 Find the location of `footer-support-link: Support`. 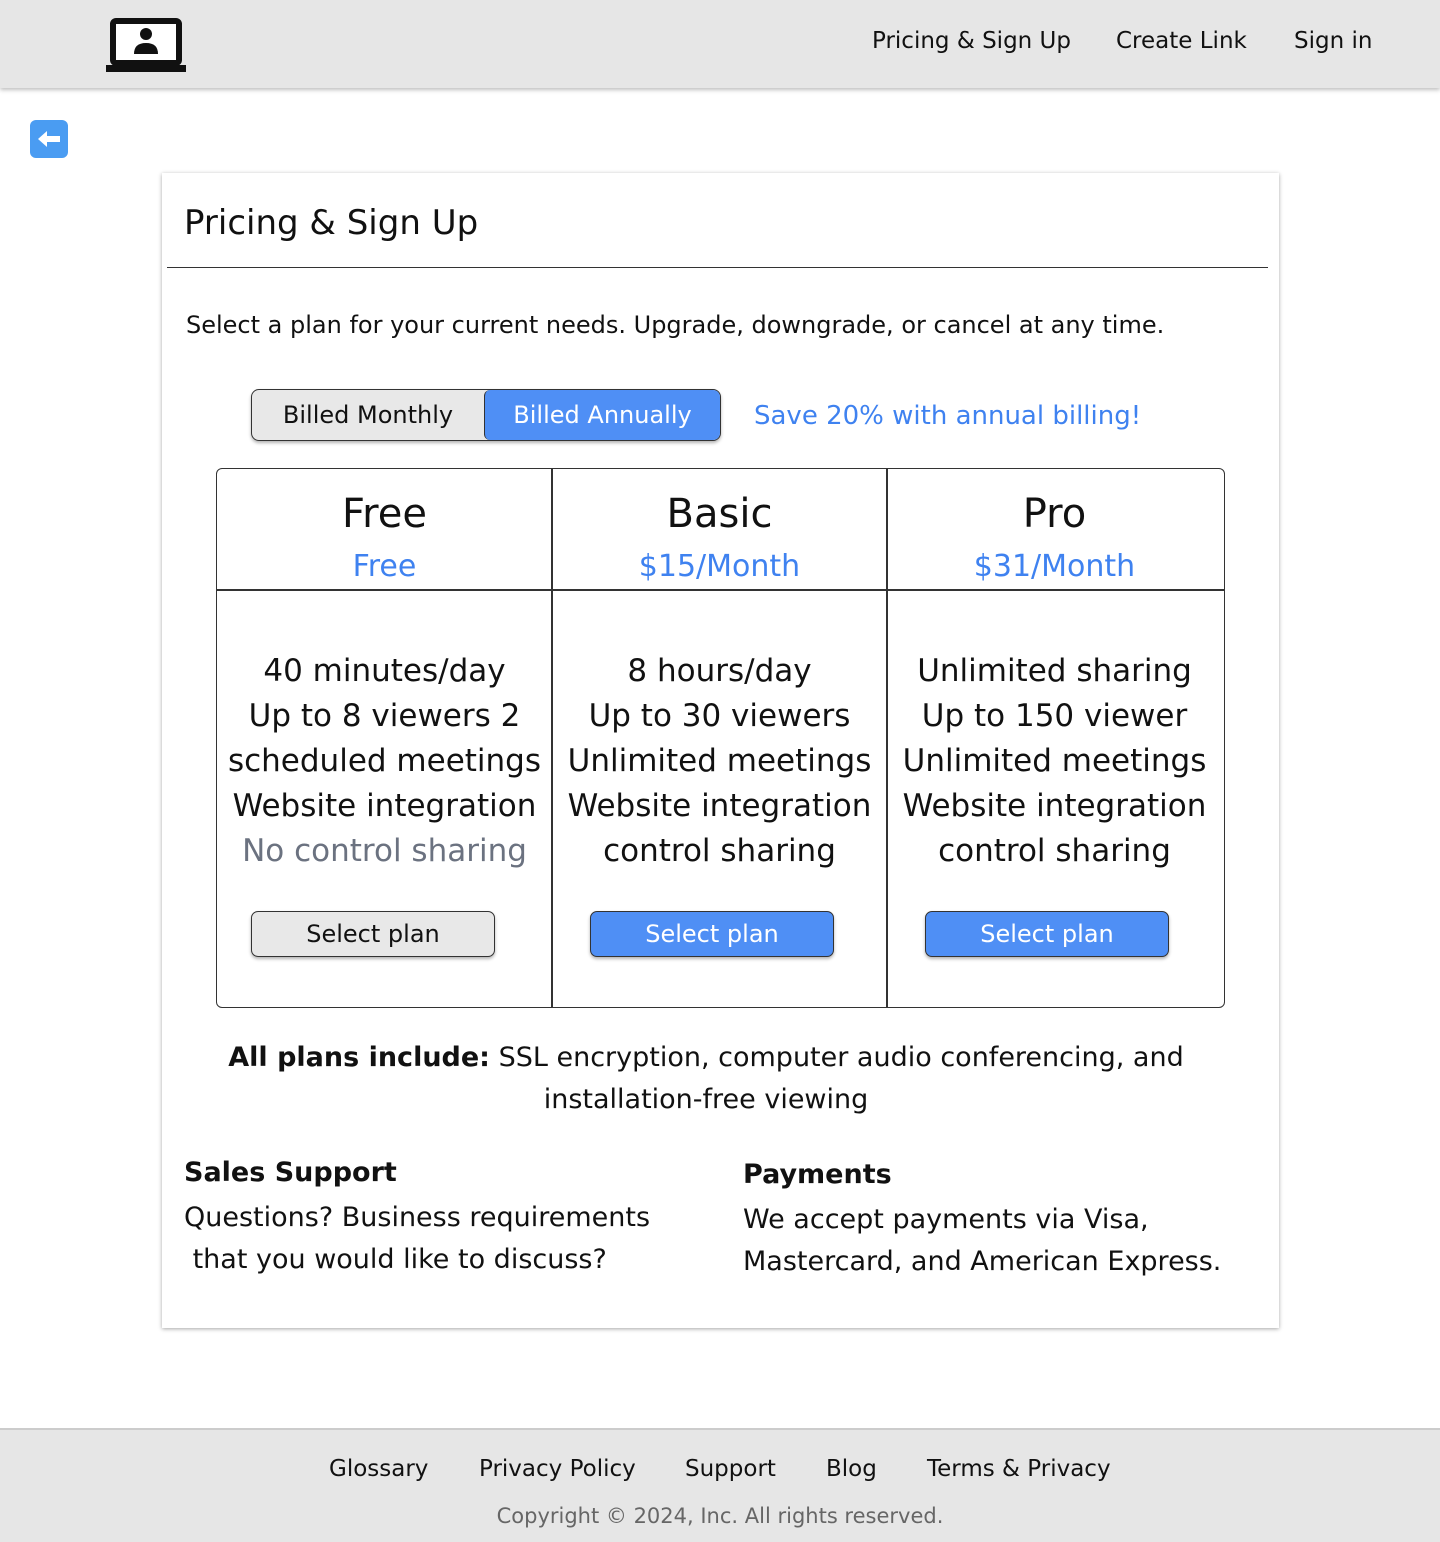

footer-support-link: Support is located at coordinates (730, 1469).